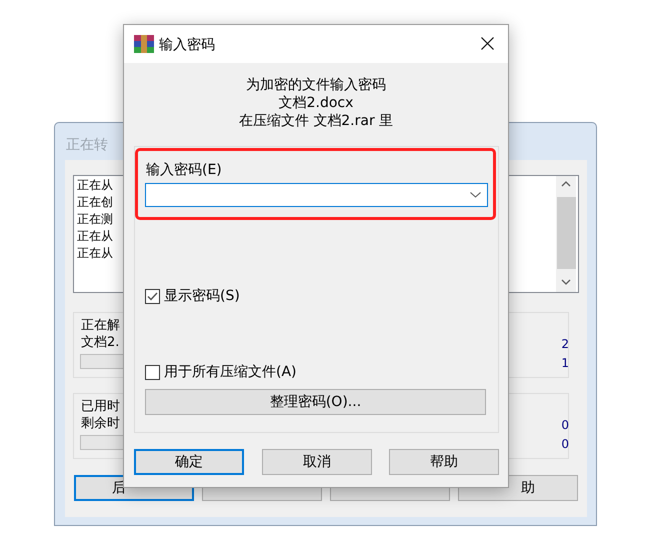  Describe the element at coordinates (189, 462) in the screenshot. I see `default-button: 确定` at that location.